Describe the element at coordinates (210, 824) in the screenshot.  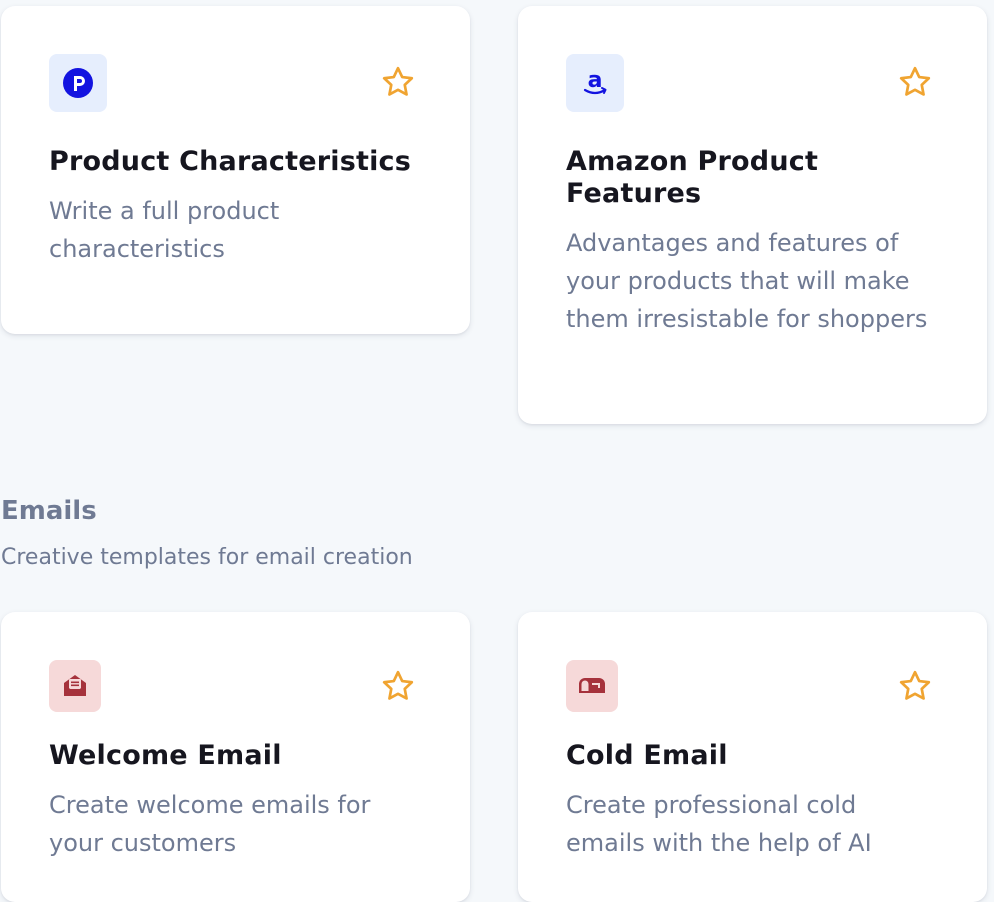
I see `card-description: Create welcome emails for your customers` at that location.